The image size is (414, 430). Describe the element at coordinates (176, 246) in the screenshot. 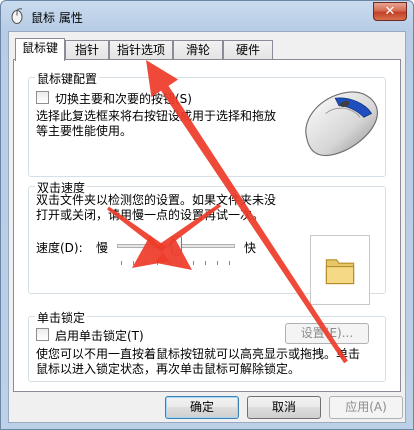

I see `speed-slider-thumb` at that location.